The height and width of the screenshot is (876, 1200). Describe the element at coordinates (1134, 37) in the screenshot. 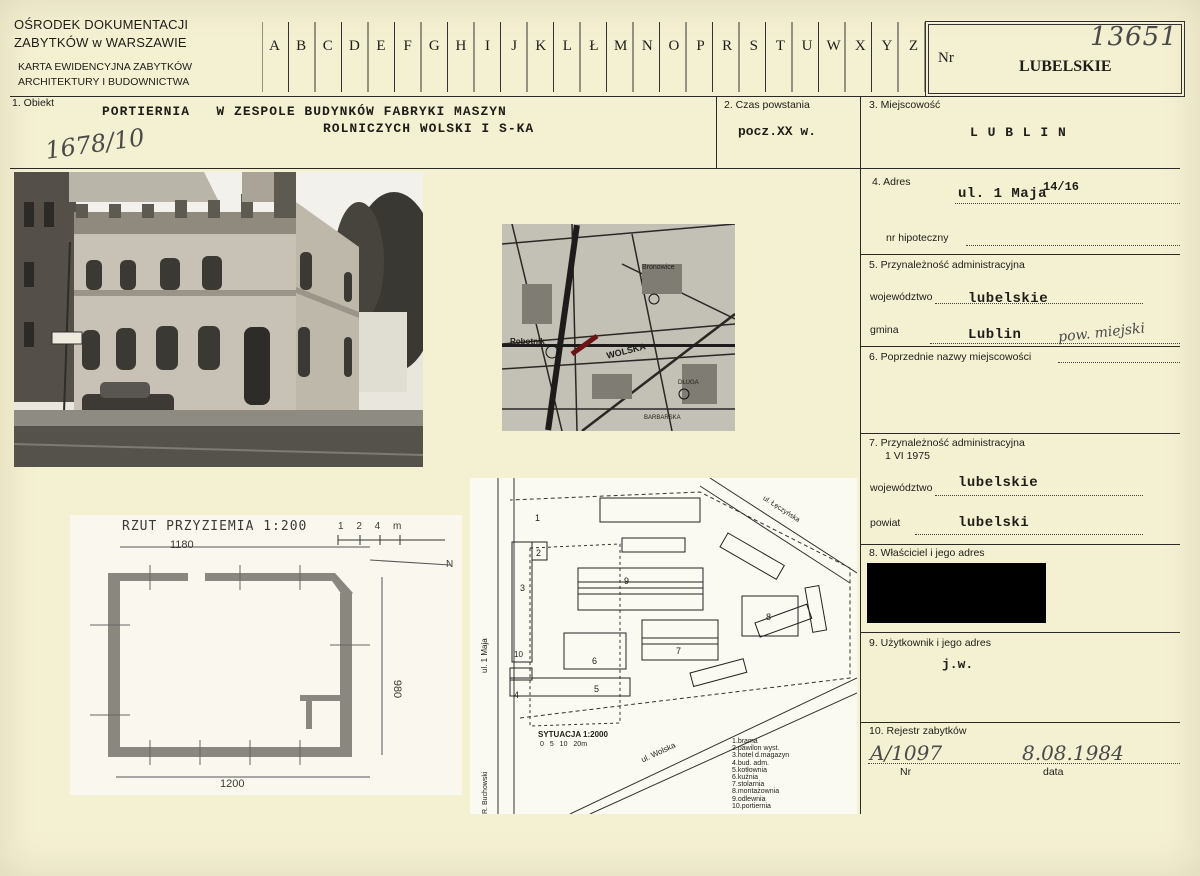

I see `handwritten-card-number: 13651` at that location.